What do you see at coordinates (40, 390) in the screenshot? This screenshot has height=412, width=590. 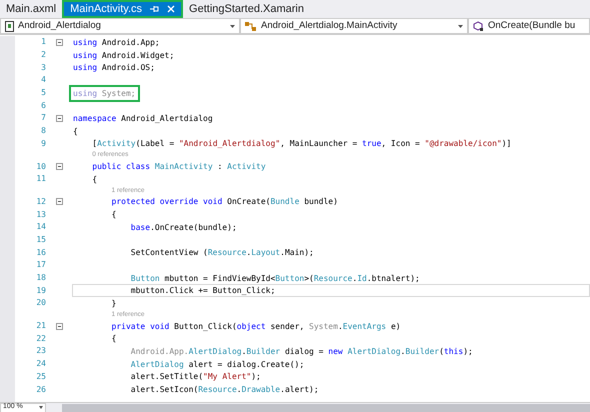 I see `line-number: 26` at bounding box center [40, 390].